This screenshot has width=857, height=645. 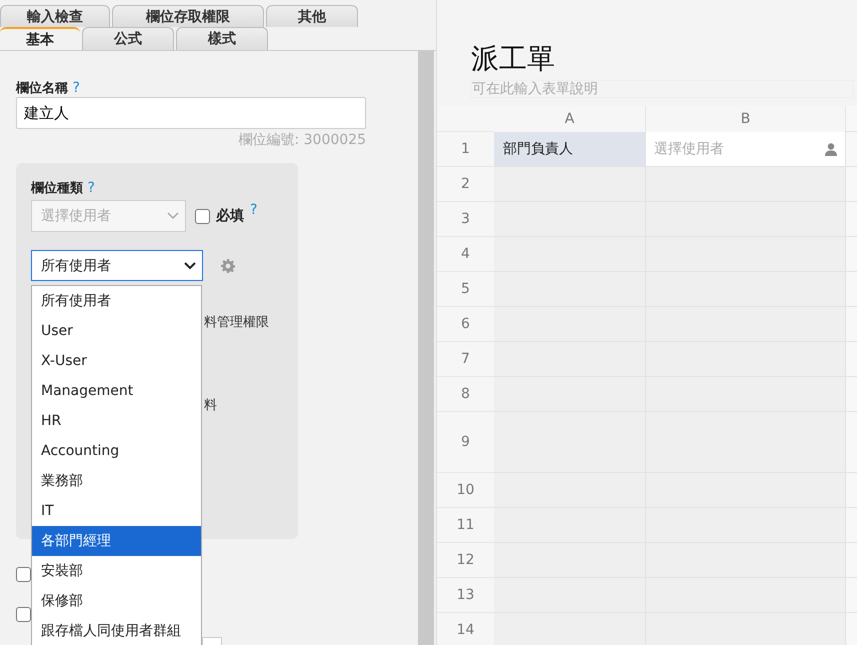 What do you see at coordinates (465, 219) in the screenshot?
I see `row-number: 3` at bounding box center [465, 219].